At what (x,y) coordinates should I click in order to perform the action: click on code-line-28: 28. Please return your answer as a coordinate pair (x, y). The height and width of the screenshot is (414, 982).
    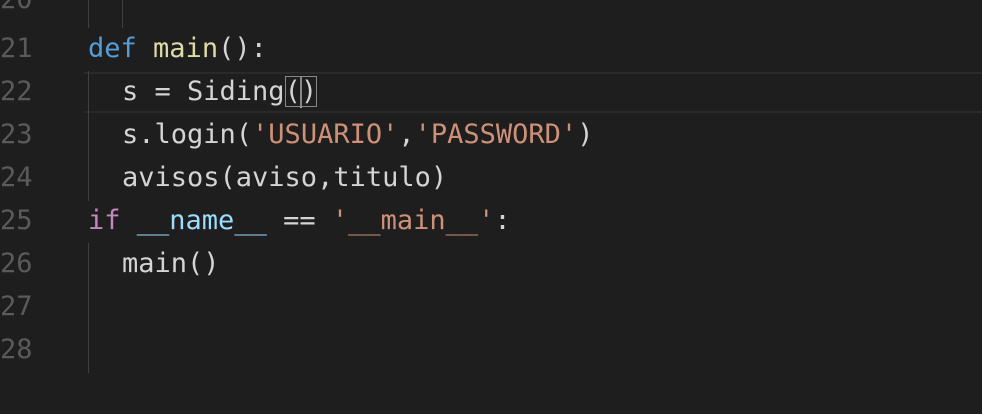
    Looking at the image, I should click on (491, 349).